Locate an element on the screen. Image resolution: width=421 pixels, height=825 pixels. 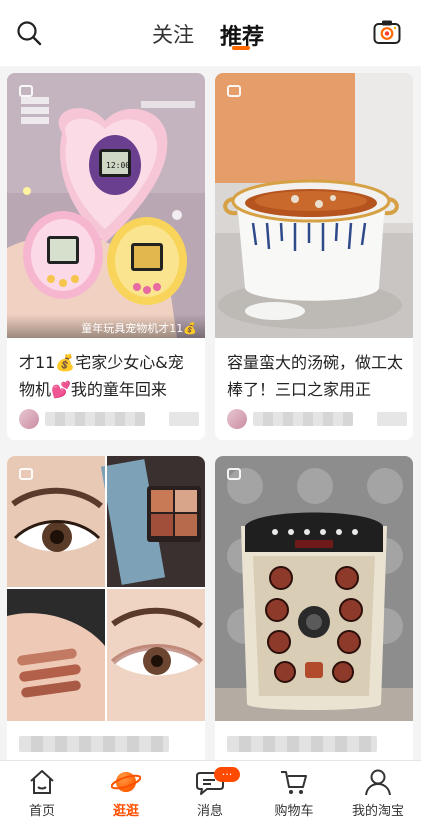
cart-icon is located at coordinates (294, 782).